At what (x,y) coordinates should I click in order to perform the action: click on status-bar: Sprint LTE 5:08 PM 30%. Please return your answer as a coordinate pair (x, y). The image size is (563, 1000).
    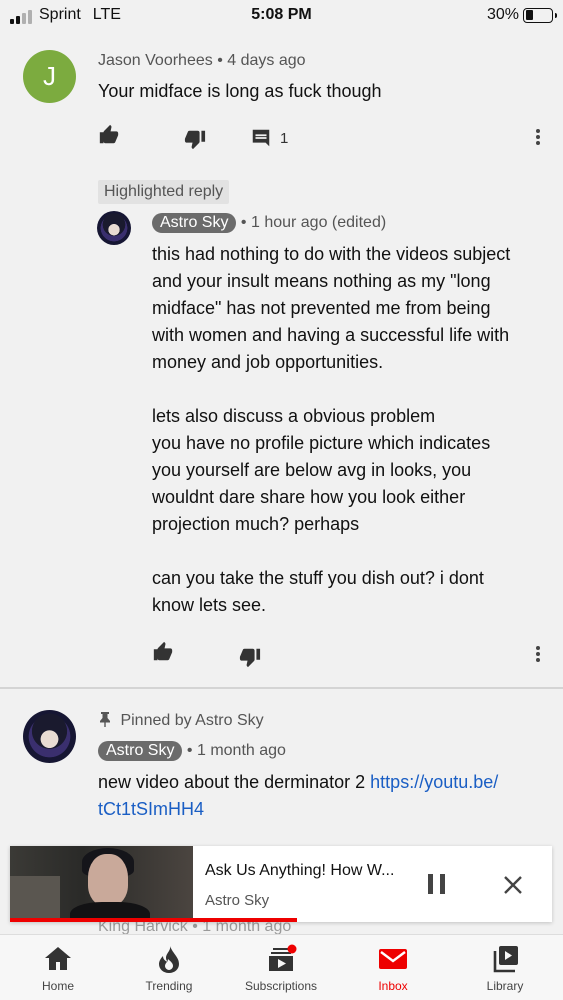
    Looking at the image, I should click on (281, 16).